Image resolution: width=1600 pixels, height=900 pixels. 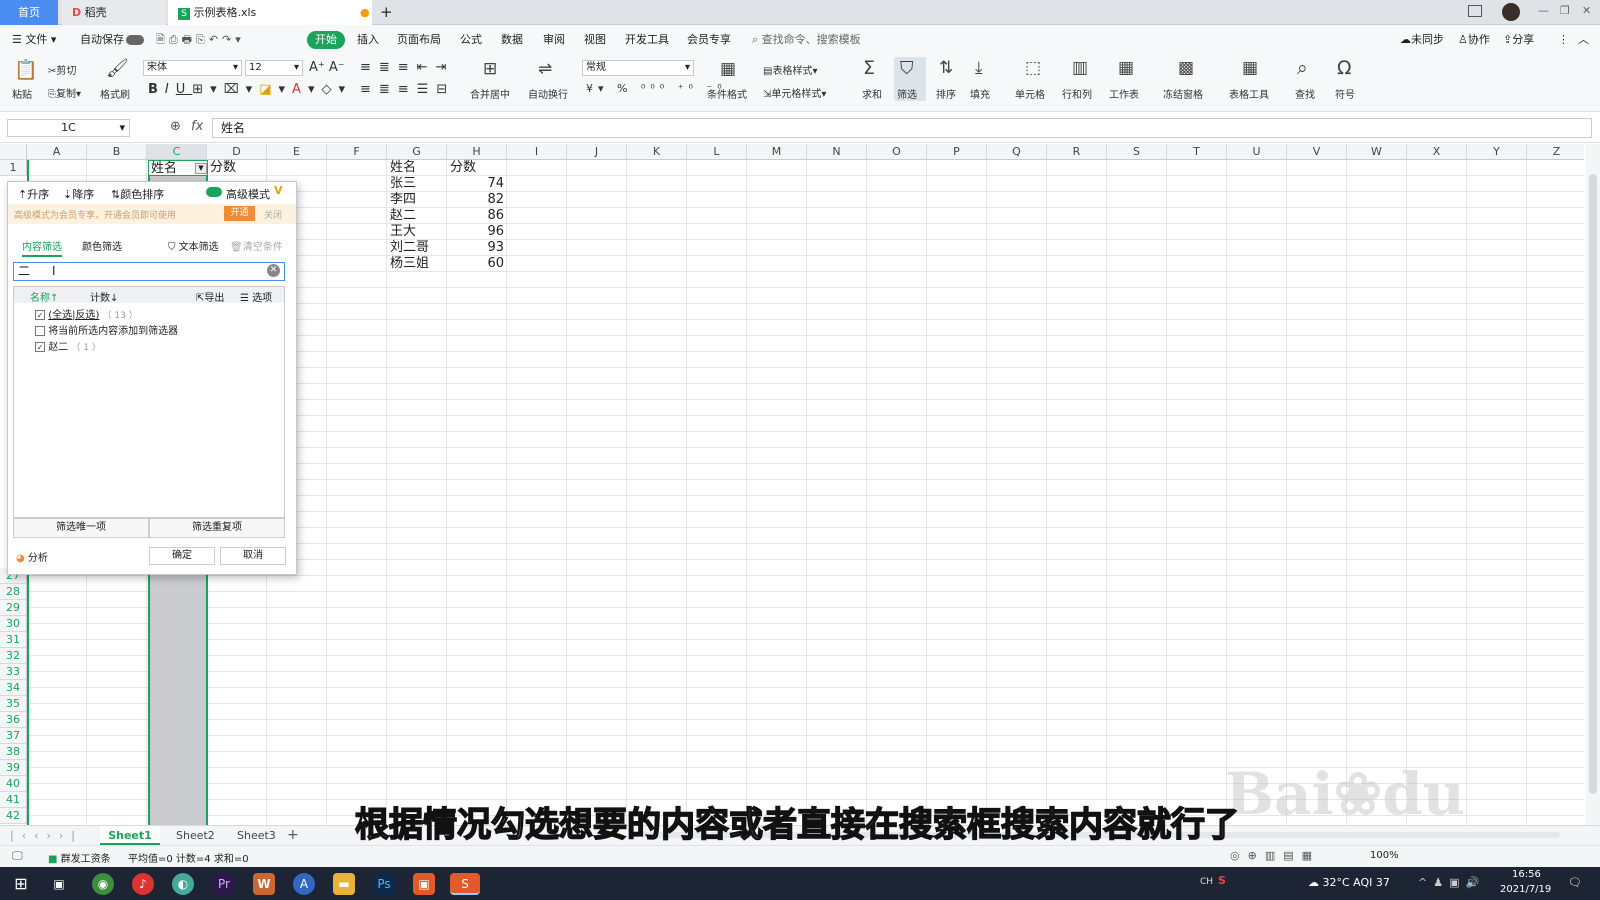 What do you see at coordinates (1526, 874) in the screenshot?
I see `clock-time: 16:56` at bounding box center [1526, 874].